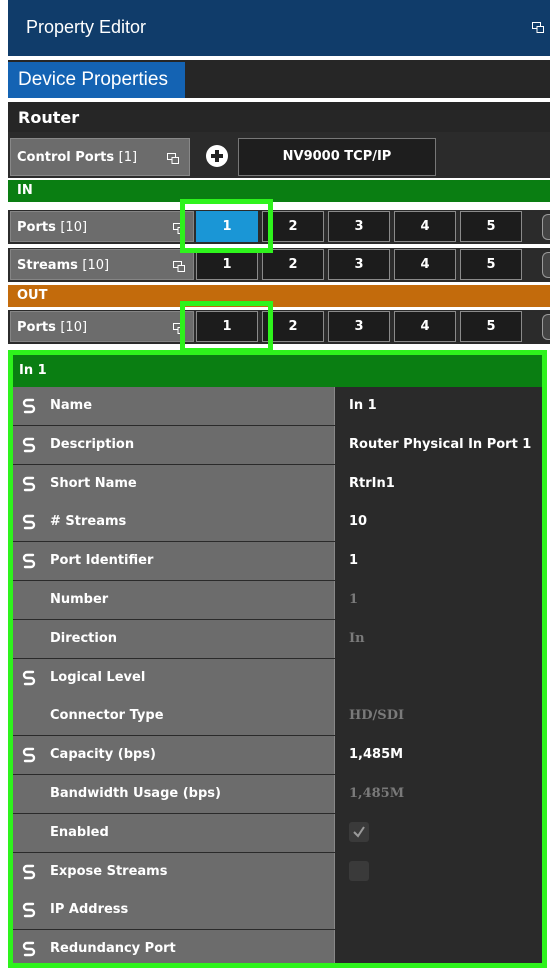 The image size is (550, 968). I want to click on out-ports-count: [10], so click(74, 327).